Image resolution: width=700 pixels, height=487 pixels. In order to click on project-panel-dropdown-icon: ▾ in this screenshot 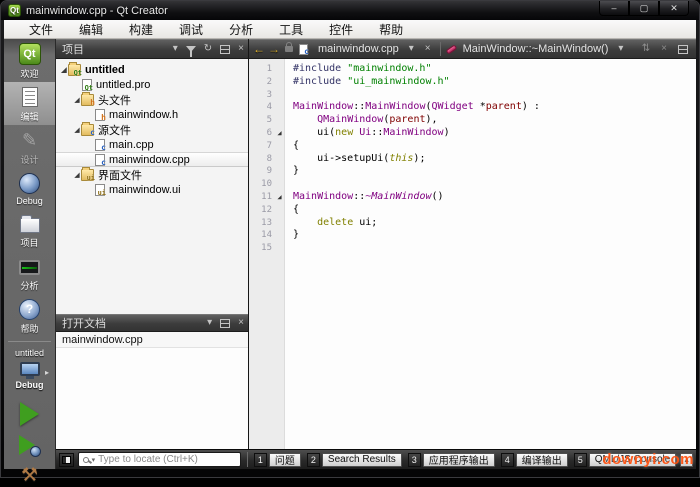, I will do `click(175, 49)`.